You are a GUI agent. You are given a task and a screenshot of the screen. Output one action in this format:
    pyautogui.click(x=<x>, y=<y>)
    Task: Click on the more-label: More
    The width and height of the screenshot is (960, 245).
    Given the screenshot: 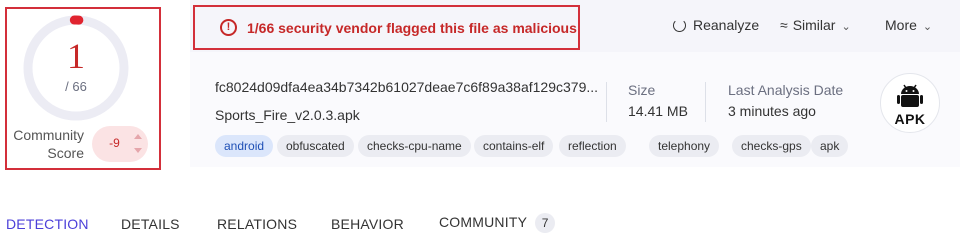 What is the action you would take?
    pyautogui.click(x=901, y=25)
    